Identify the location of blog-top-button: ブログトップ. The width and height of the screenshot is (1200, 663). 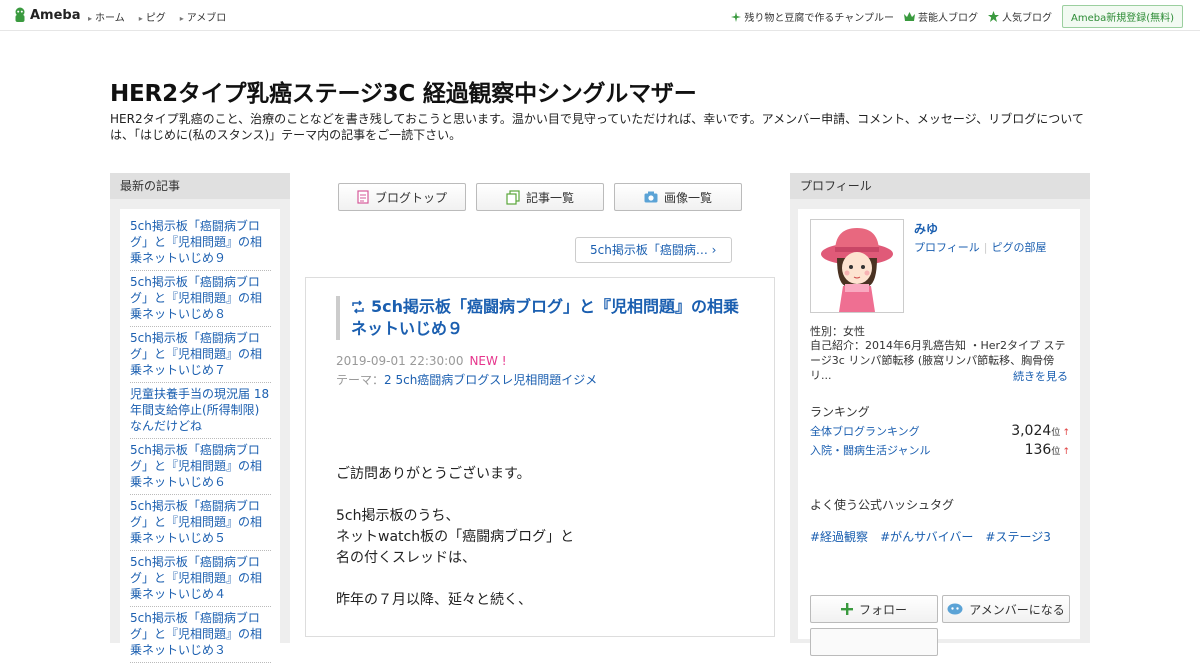
(402, 197).